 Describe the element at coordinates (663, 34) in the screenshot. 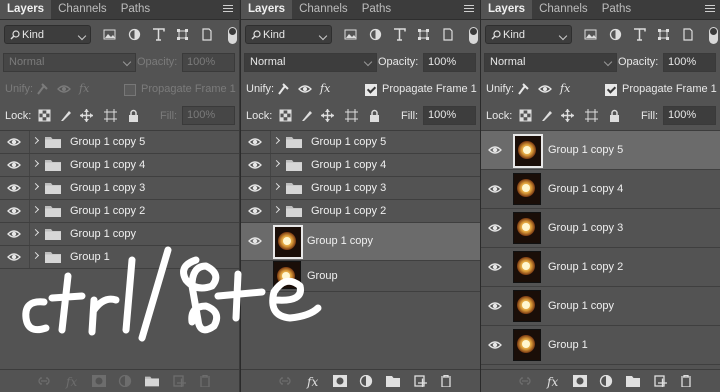

I see `shape-filter-icon` at that location.